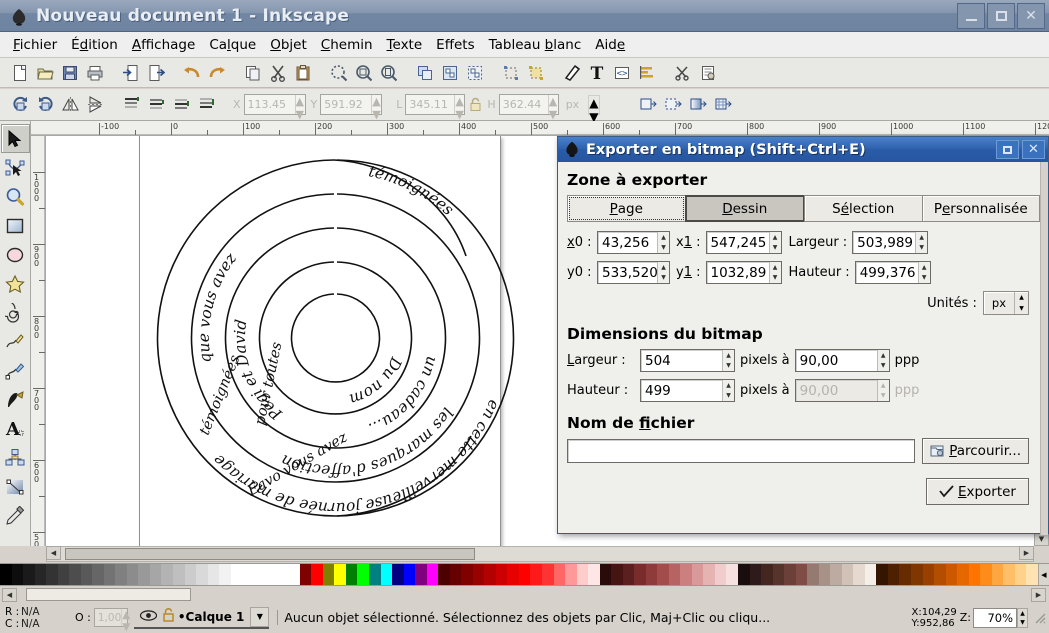  Describe the element at coordinates (270, 554) in the screenshot. I see `hscroll-thumb` at that location.